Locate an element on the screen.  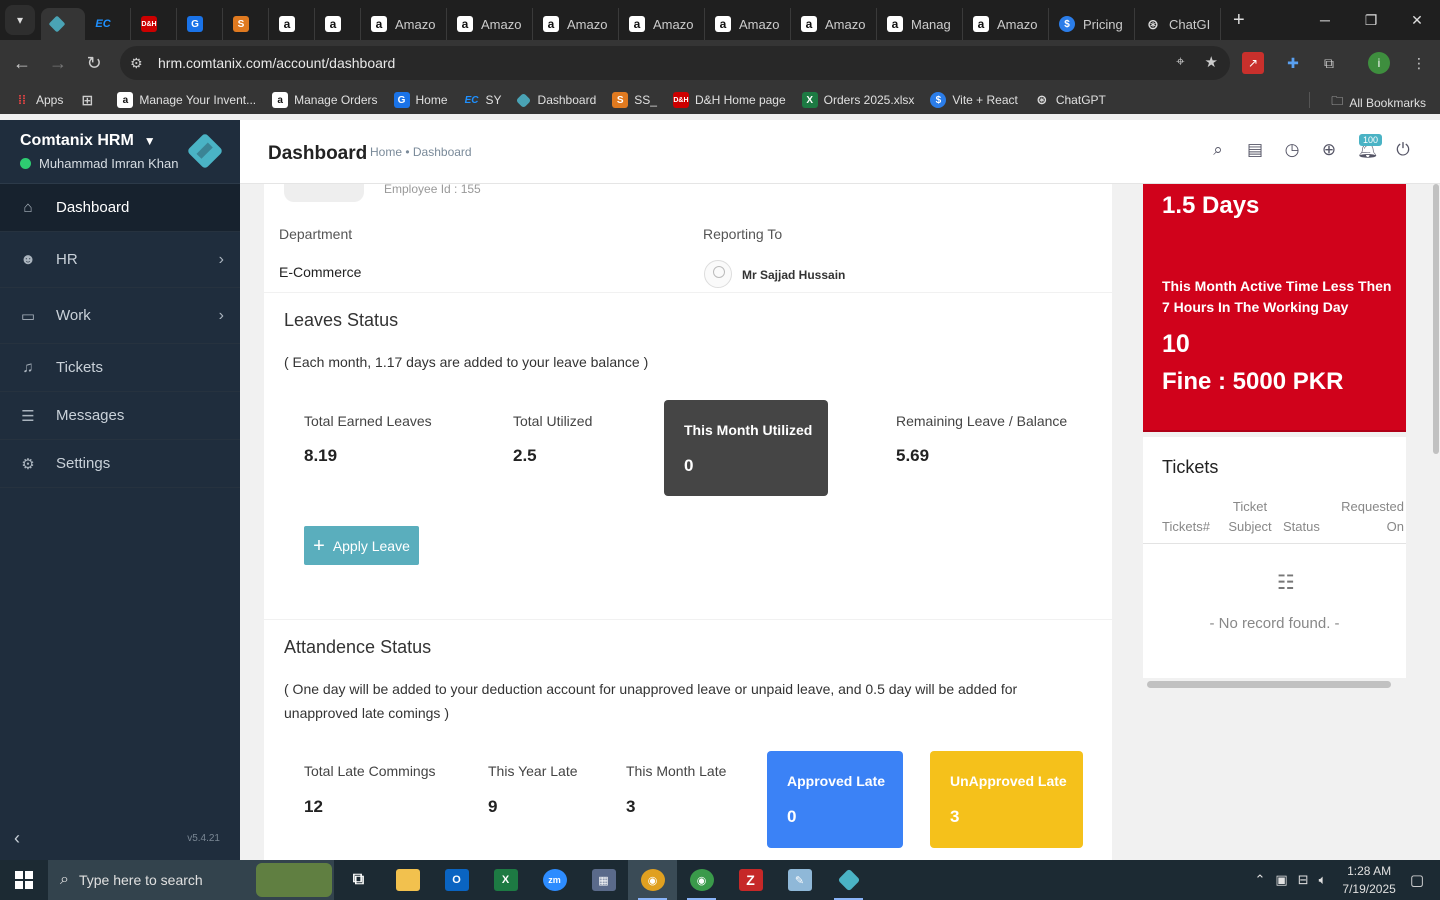
taskbar-outlook: O is located at coordinates (456, 880).